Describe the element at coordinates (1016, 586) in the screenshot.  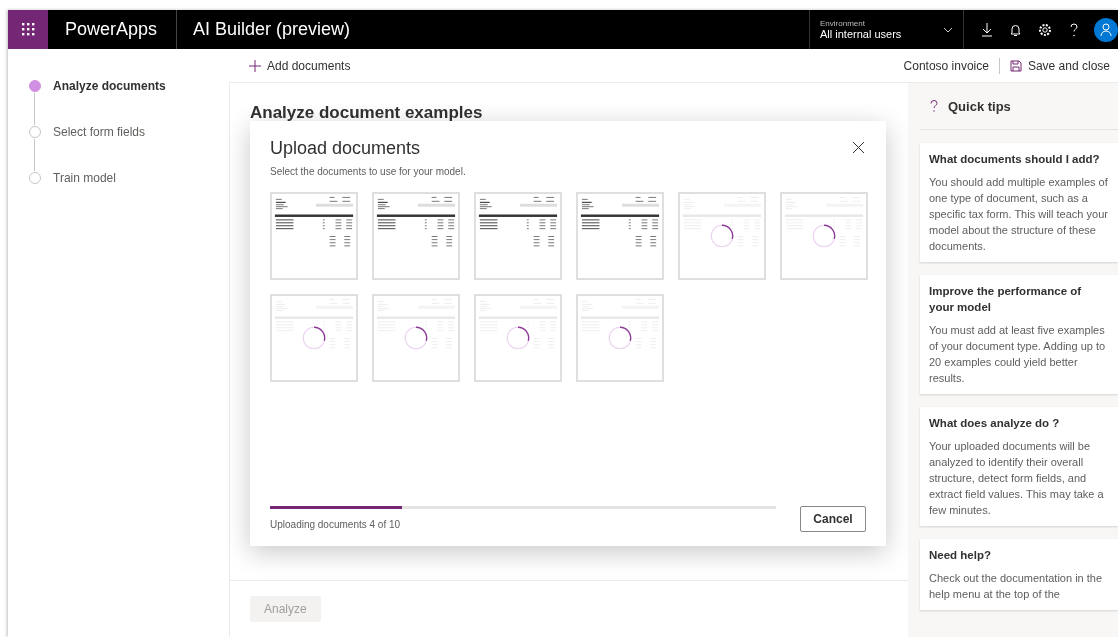
I see `tip-text: Check out the documentation in the help menu at the top of the` at that location.